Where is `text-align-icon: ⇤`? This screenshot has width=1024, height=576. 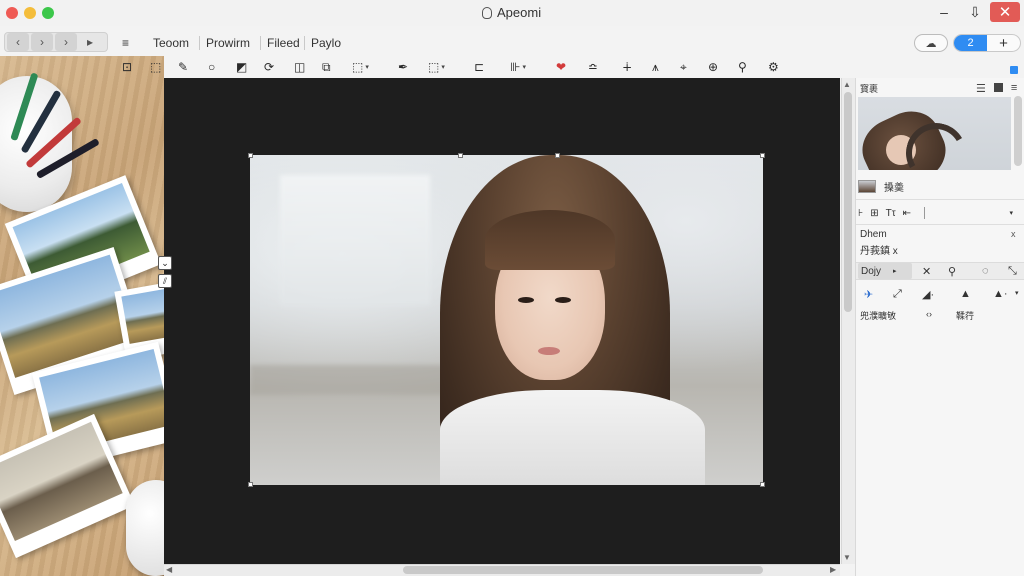 text-align-icon: ⇤ is located at coordinates (907, 213).